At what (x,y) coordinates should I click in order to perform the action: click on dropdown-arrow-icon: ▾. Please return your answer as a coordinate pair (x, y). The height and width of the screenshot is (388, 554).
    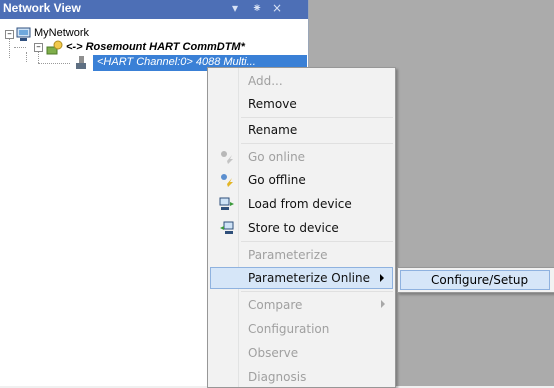
    Looking at the image, I should click on (235, 8).